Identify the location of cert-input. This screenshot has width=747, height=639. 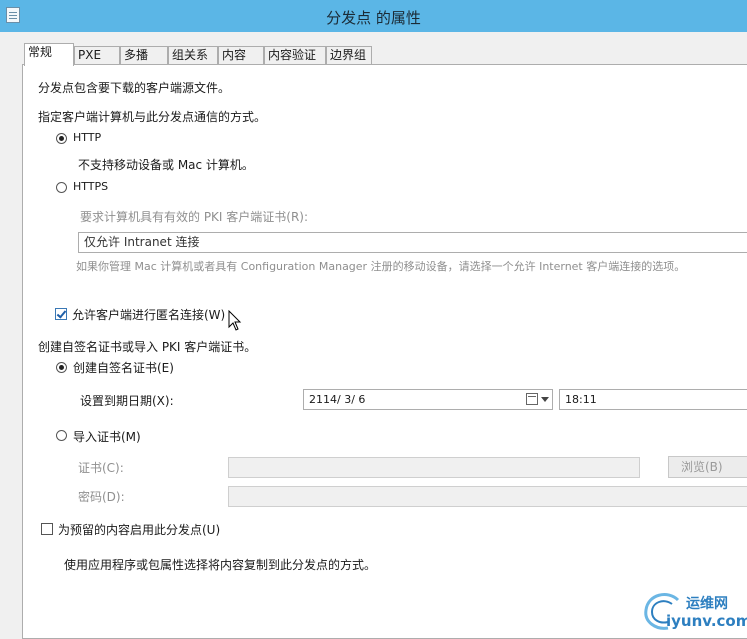
(434, 467).